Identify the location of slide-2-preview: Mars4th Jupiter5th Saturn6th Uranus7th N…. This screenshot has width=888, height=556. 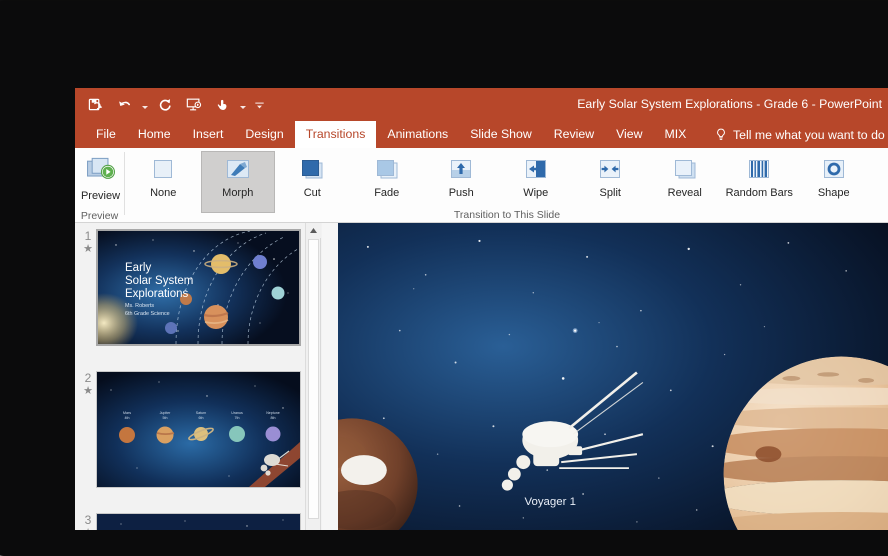
(198, 429).